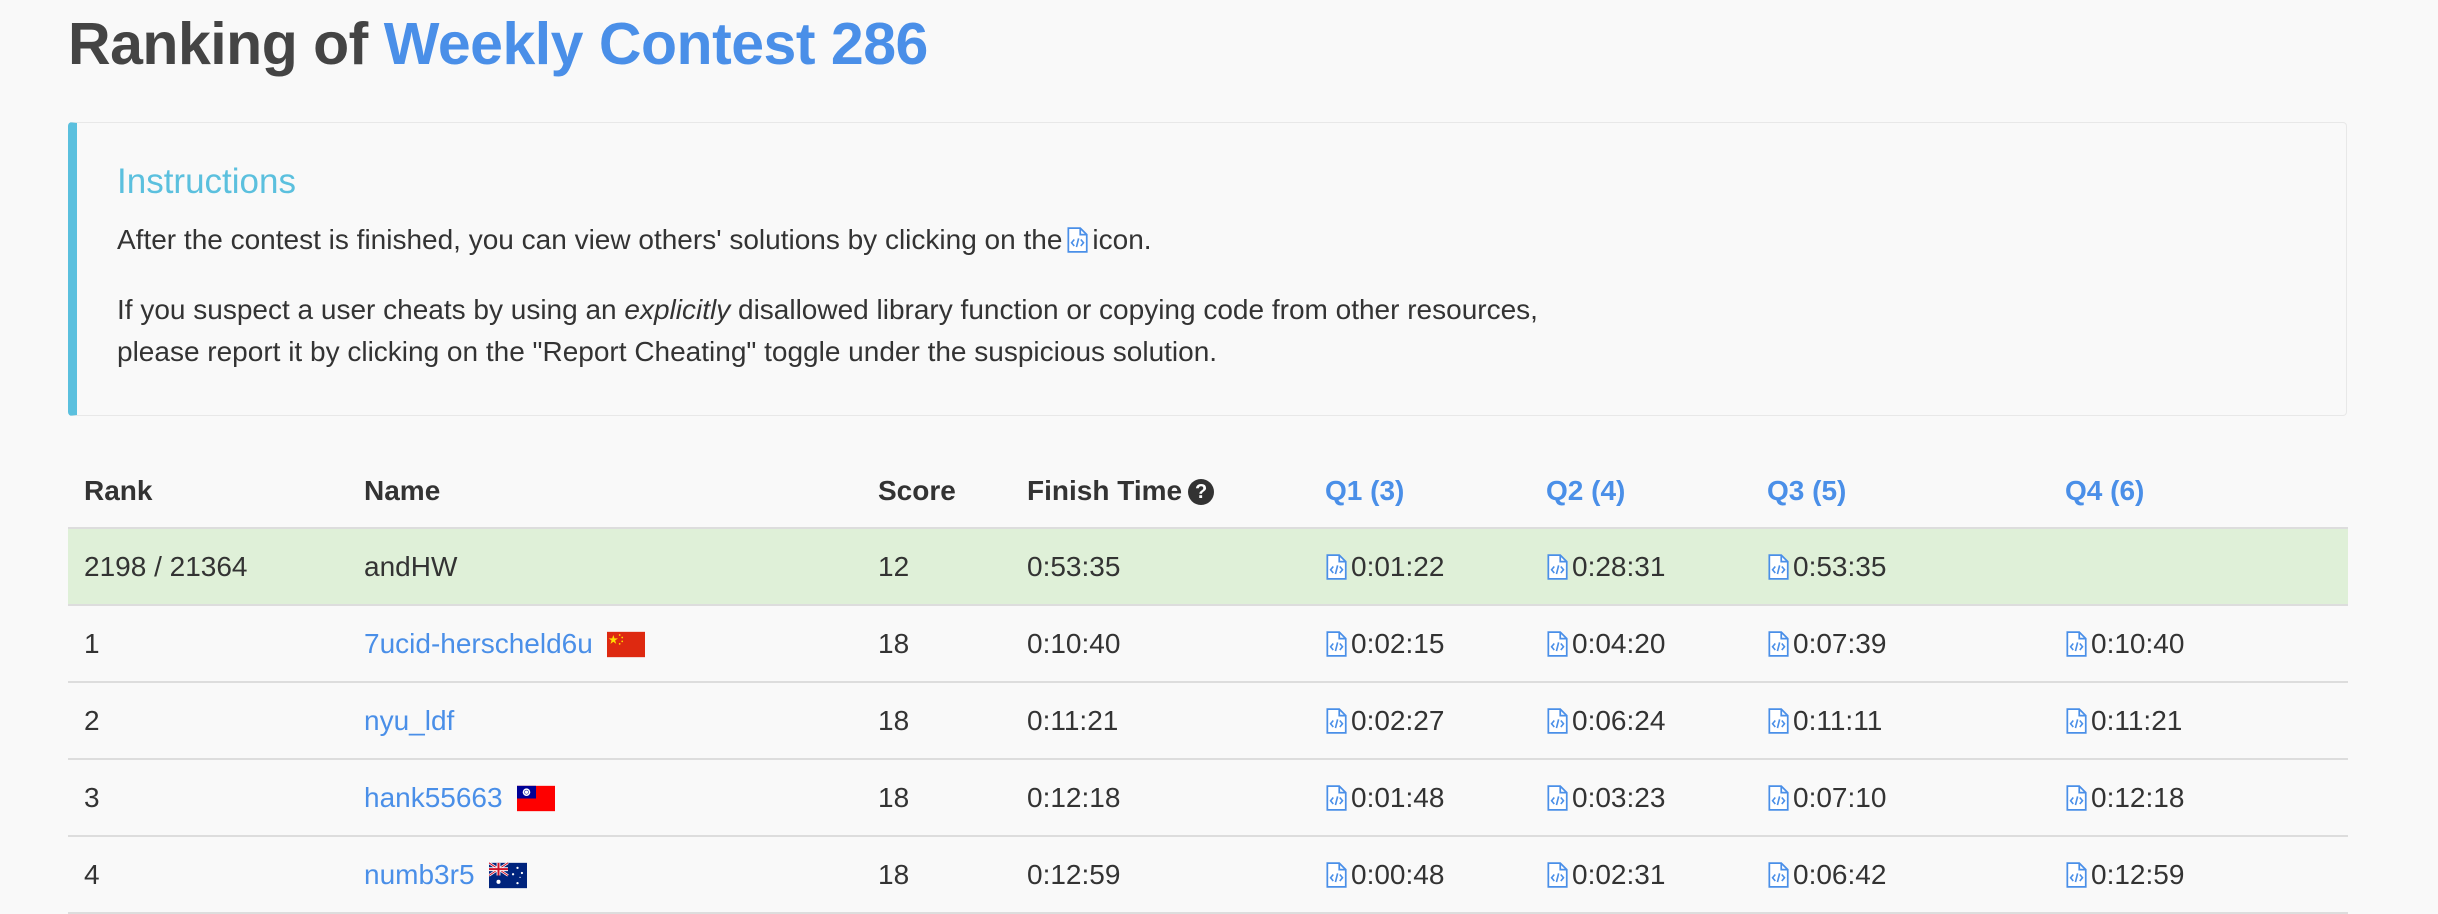  What do you see at coordinates (208, 492) in the screenshot?
I see `column-header-rank: Rank` at bounding box center [208, 492].